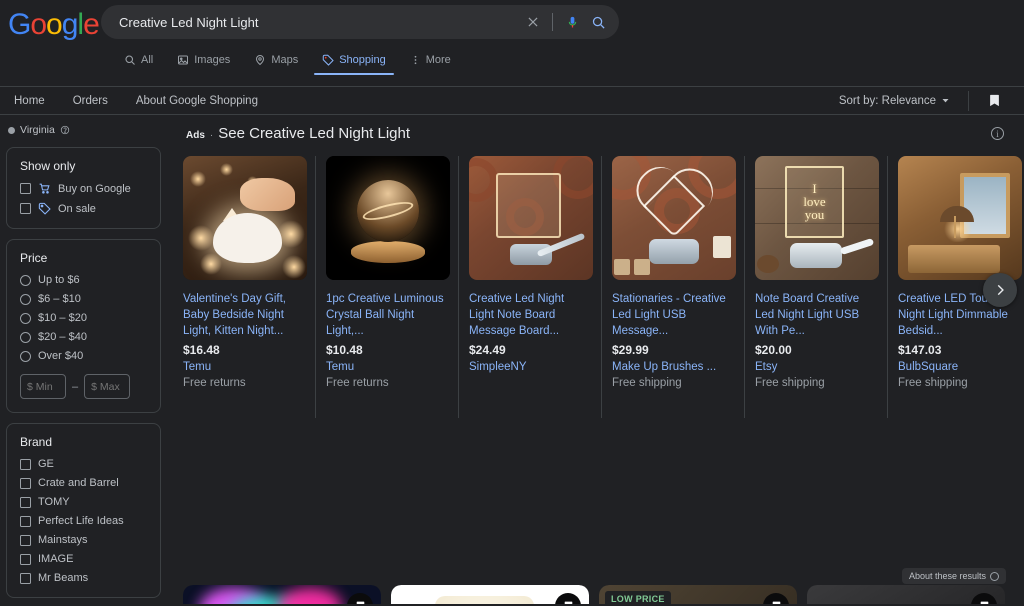 This screenshot has height=606, width=1024. I want to click on filter-option-buy-on-google: Buy on Google, so click(83, 188).